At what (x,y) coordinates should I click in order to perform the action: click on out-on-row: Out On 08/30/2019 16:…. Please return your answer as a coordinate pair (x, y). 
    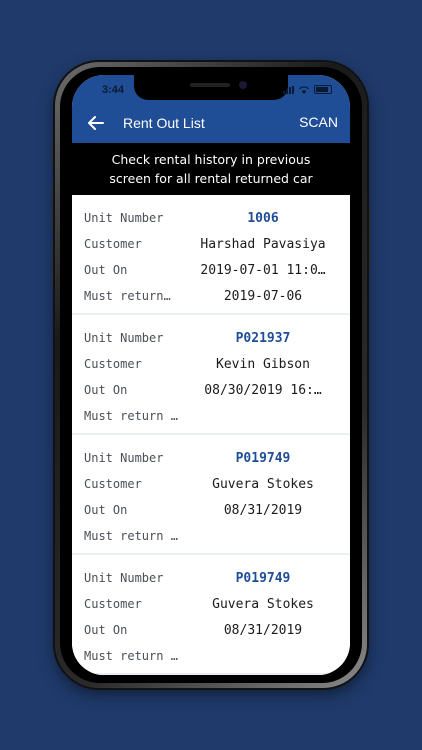
    Looking at the image, I should click on (211, 390).